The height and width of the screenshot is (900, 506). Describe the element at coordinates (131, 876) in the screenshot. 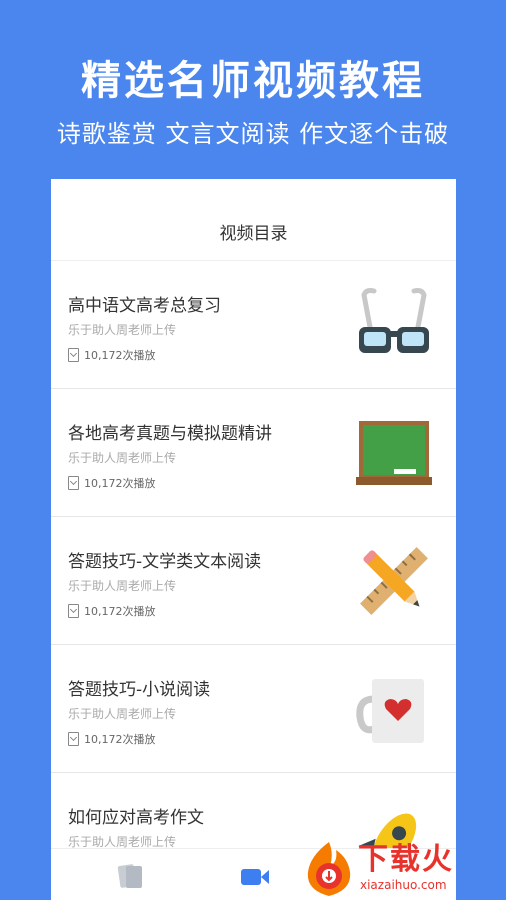

I see `cards-tab-icon` at that location.